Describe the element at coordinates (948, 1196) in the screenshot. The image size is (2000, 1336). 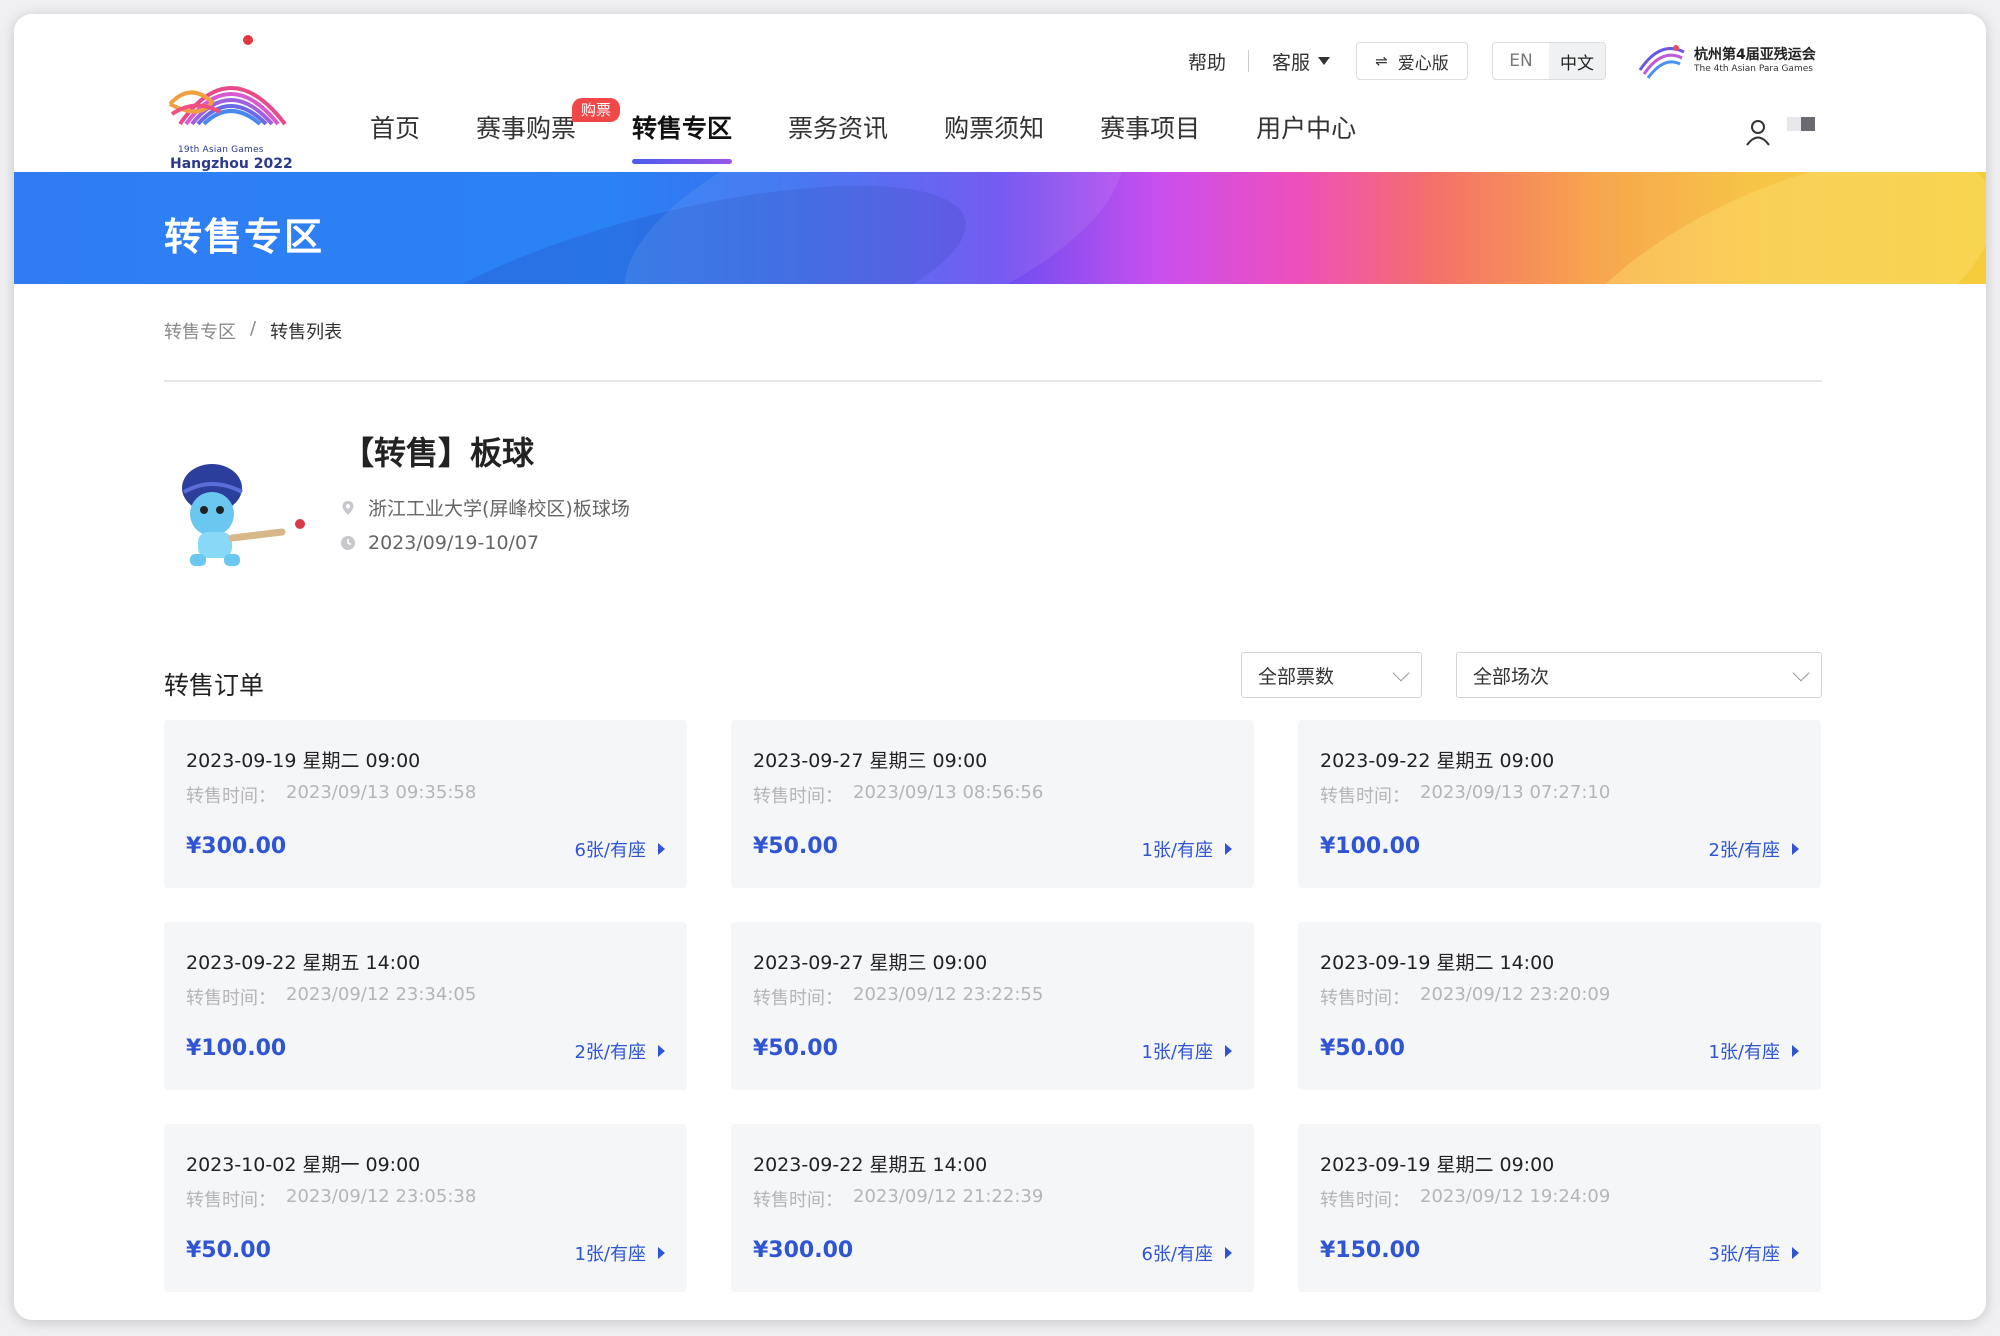
I see `sale-time-value: 2023/09/12 21:22:39` at that location.